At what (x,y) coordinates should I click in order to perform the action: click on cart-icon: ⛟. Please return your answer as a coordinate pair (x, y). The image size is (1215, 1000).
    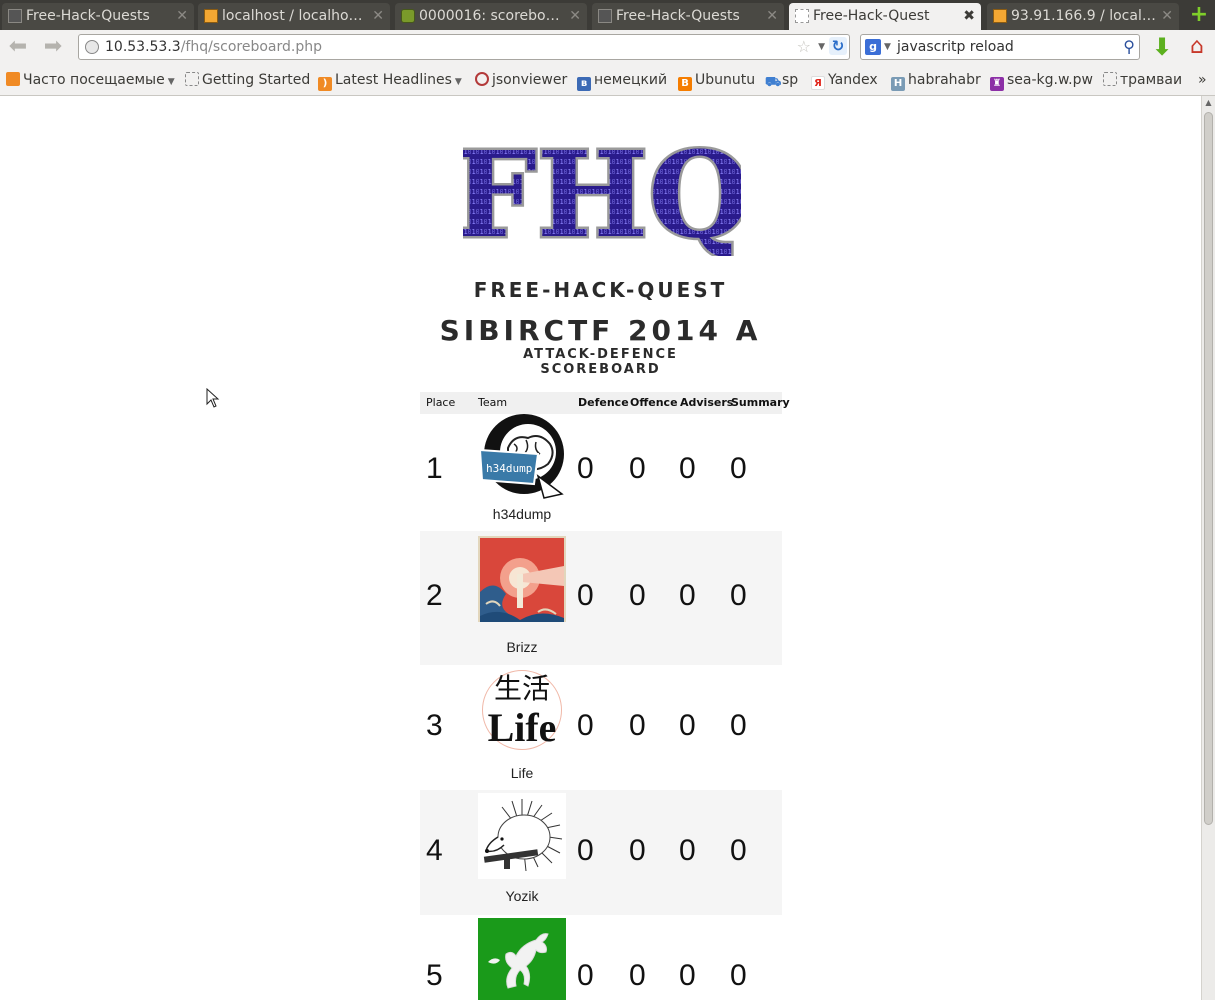
    Looking at the image, I should click on (773, 82).